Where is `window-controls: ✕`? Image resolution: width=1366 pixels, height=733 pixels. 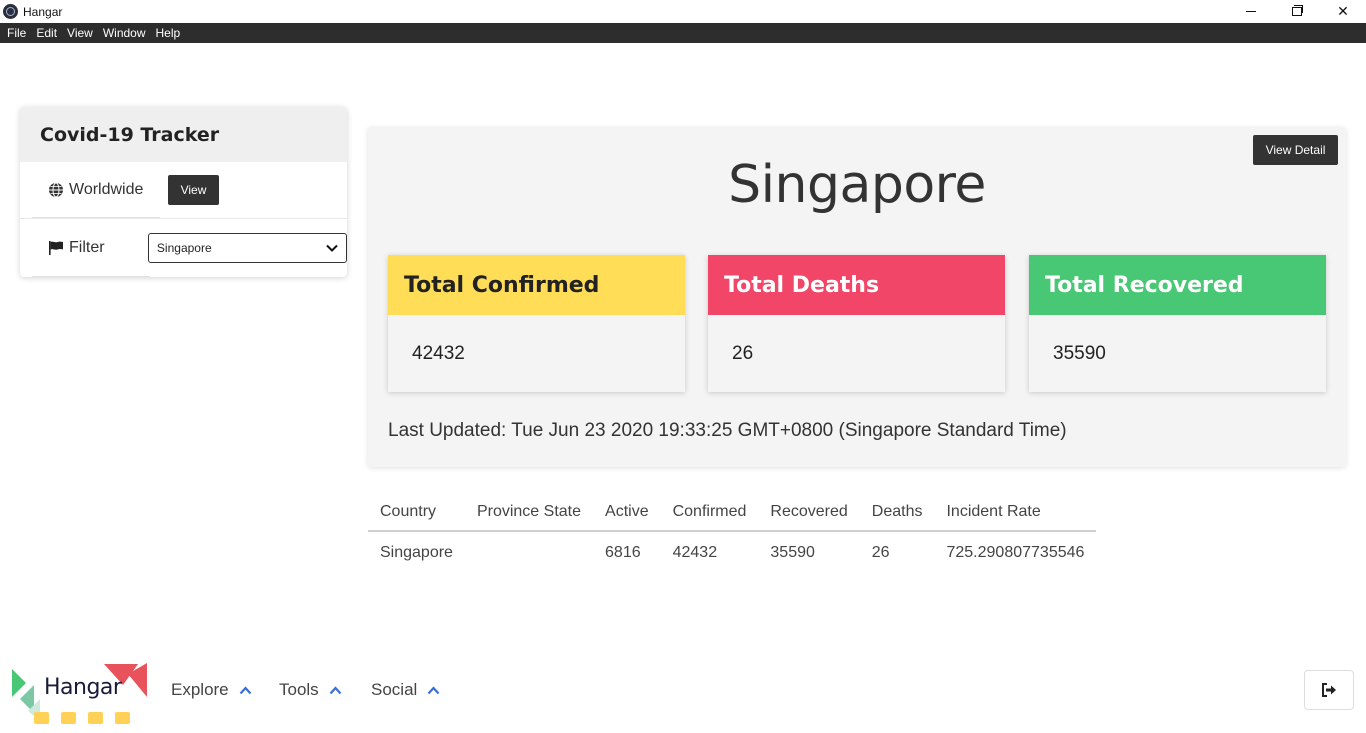
window-controls: ✕ is located at coordinates (1297, 11).